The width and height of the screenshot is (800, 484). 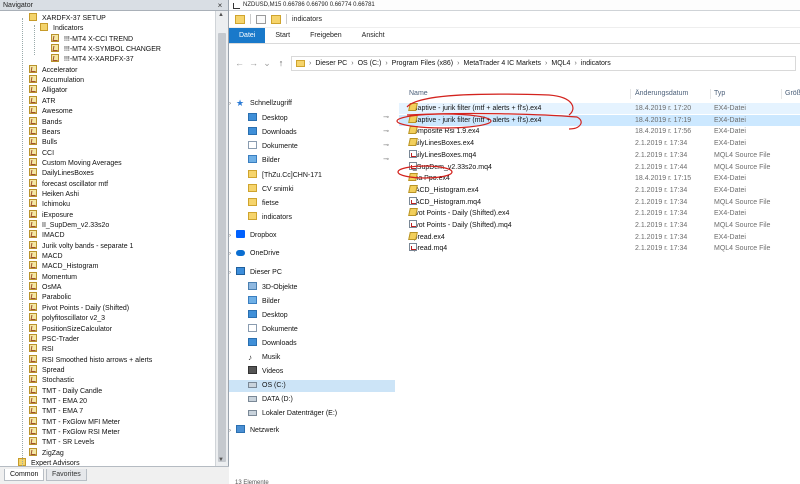 What do you see at coordinates (255, 273) in the screenshot?
I see `sidebar-item: › Dieser PC` at bounding box center [255, 273].